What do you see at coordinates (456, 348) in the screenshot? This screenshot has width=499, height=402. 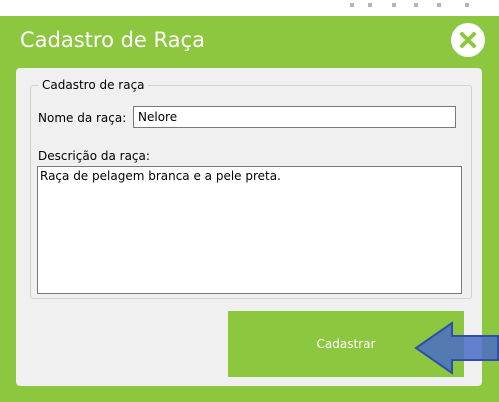 I see `arrow-left-icon` at bounding box center [456, 348].